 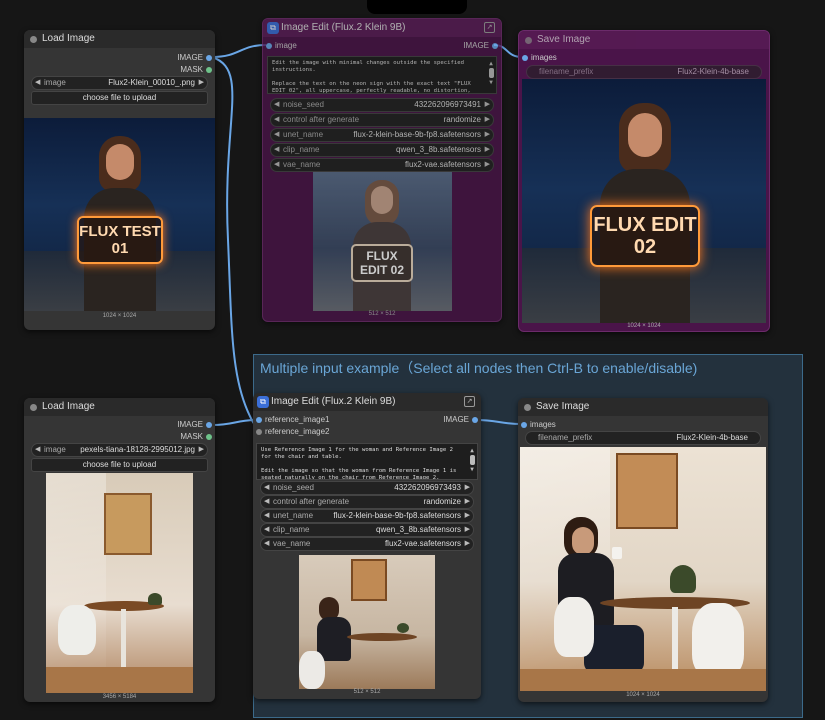 I want to click on port-label: IMAGE, so click(x=190, y=424).